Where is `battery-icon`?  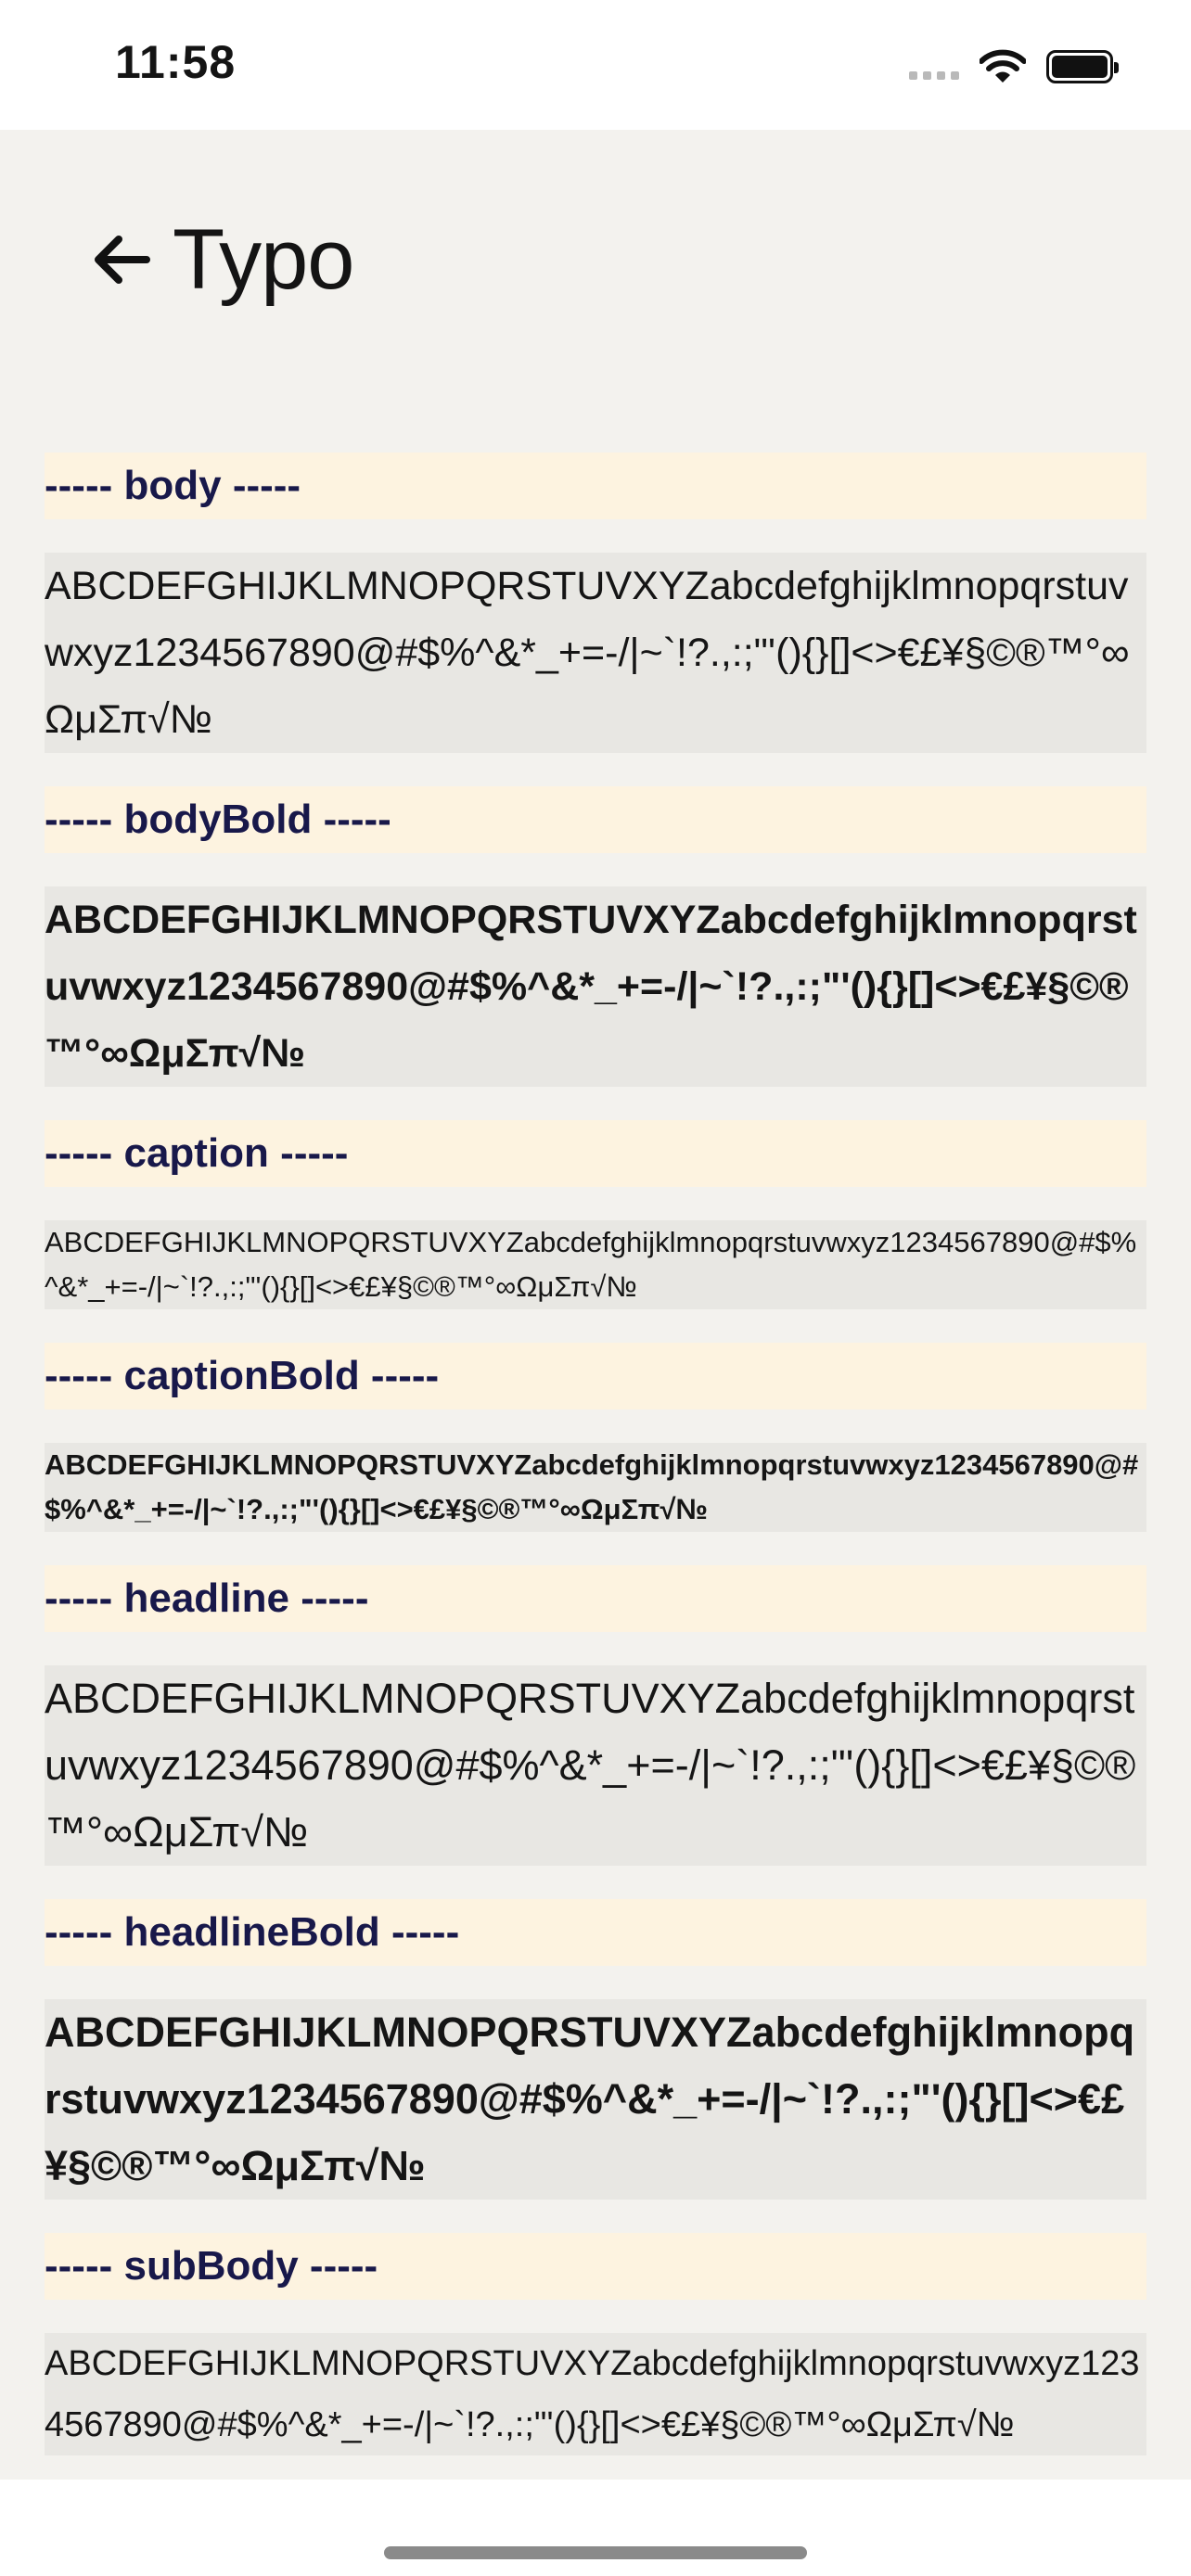
battery-icon is located at coordinates (1082, 66).